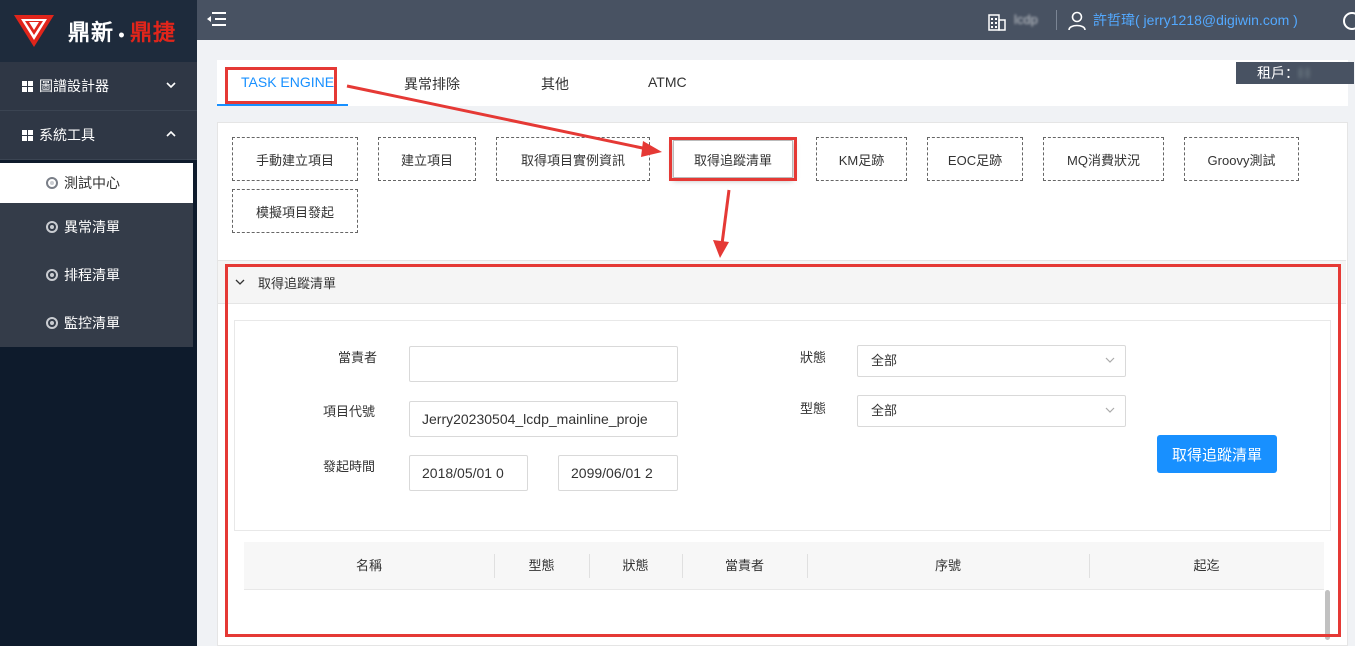 This screenshot has height=646, width=1355. What do you see at coordinates (733, 159) in the screenshot?
I see `get-trace-list-button: 取得追蹤清單` at bounding box center [733, 159].